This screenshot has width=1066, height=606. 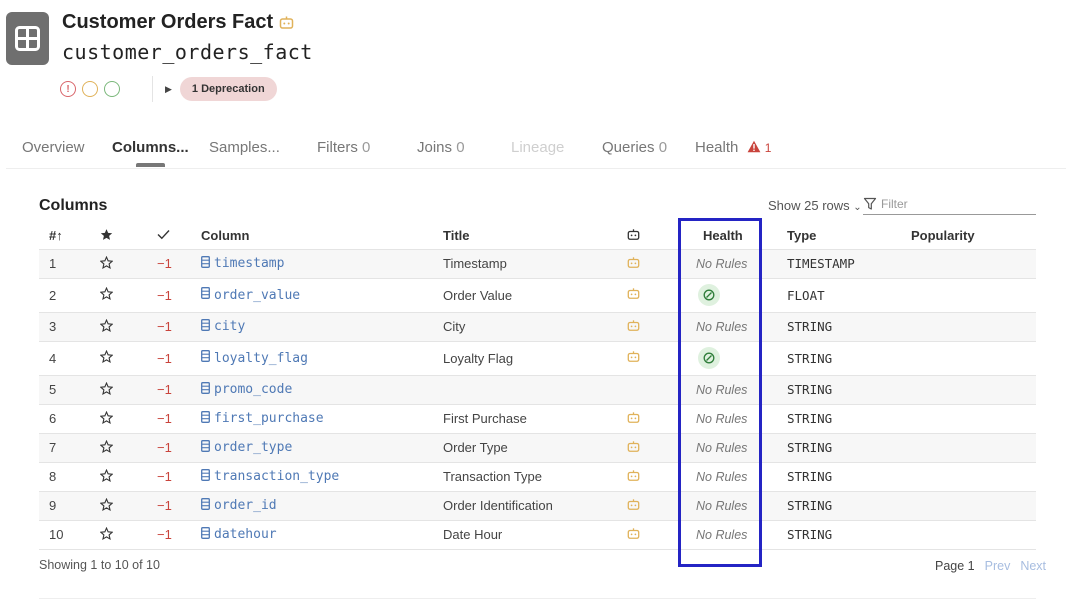 What do you see at coordinates (205, 263) in the screenshot?
I see `column-icon` at bounding box center [205, 263].